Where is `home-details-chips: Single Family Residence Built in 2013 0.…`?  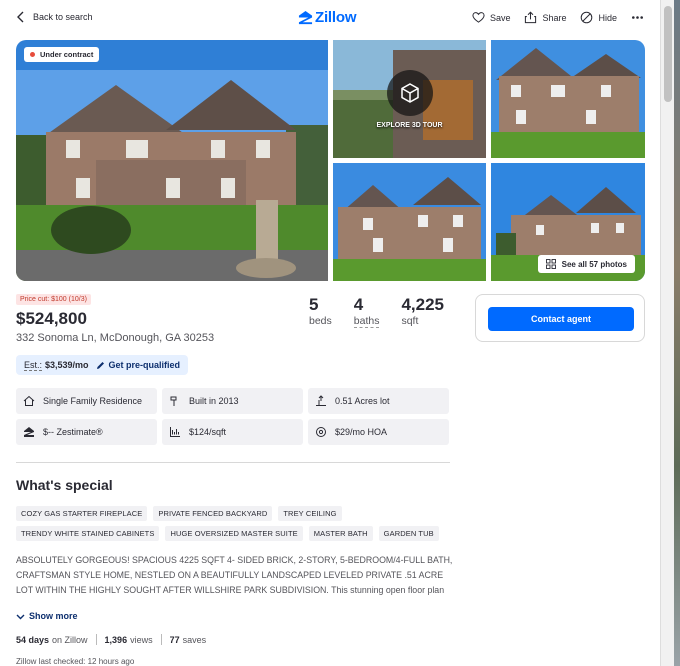 home-details-chips: Single Family Residence Built in 2013 0.… is located at coordinates (233, 416).